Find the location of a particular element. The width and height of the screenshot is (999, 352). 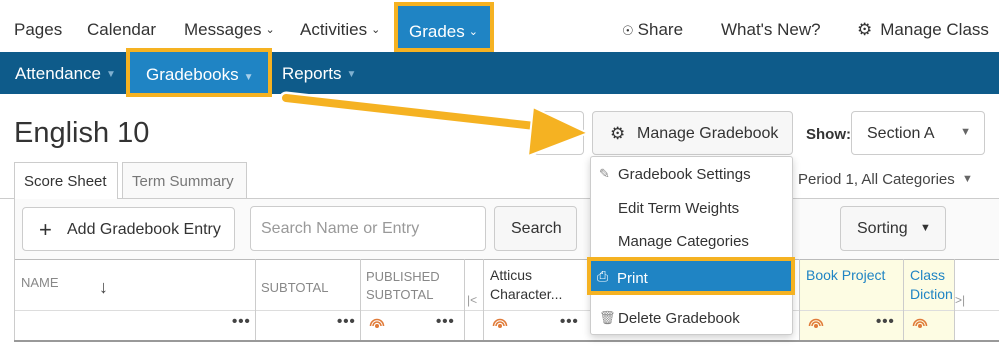

nav-whats-new: What's New? is located at coordinates (771, 30).